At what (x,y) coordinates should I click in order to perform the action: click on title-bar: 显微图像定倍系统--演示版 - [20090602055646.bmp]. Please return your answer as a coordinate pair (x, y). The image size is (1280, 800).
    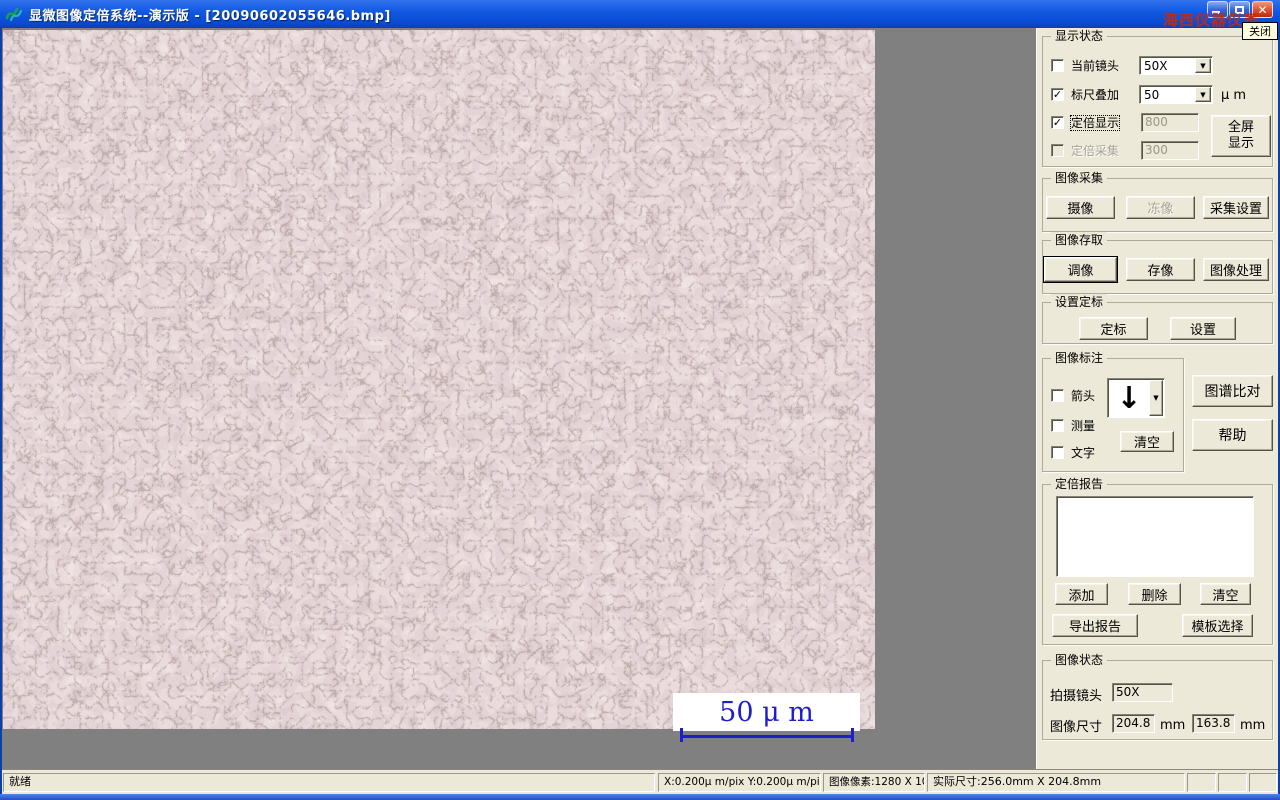
    Looking at the image, I should click on (640, 14).